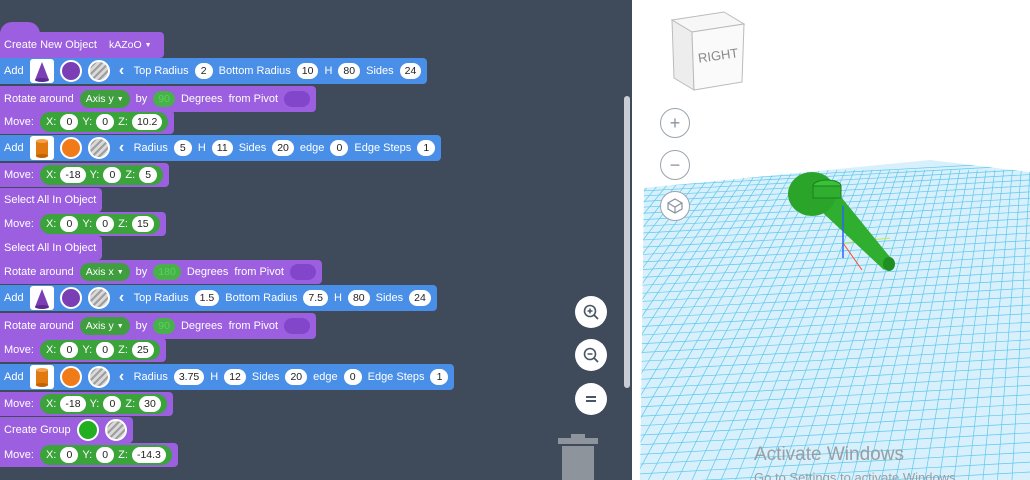 The width and height of the screenshot is (1030, 480). What do you see at coordinates (591, 312) in the screenshot?
I see `zoom-in-button` at bounding box center [591, 312].